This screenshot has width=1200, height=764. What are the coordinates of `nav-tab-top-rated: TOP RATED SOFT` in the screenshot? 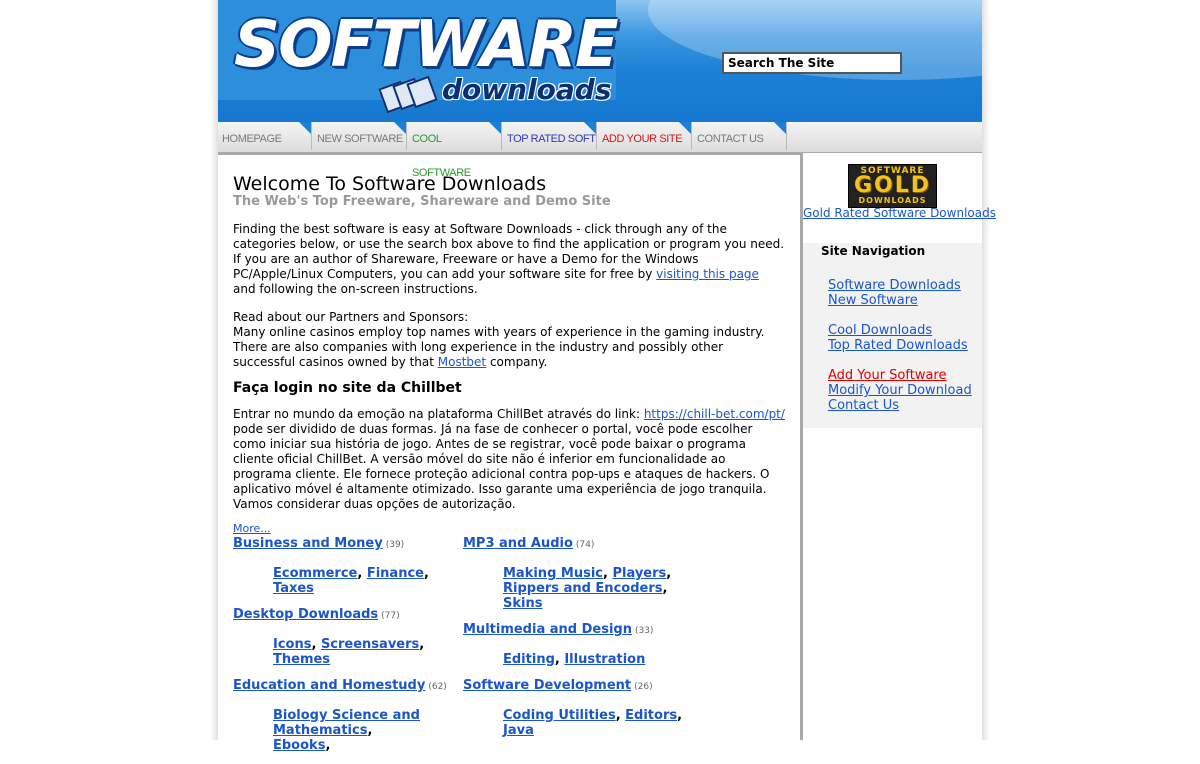 It's located at (550, 136).